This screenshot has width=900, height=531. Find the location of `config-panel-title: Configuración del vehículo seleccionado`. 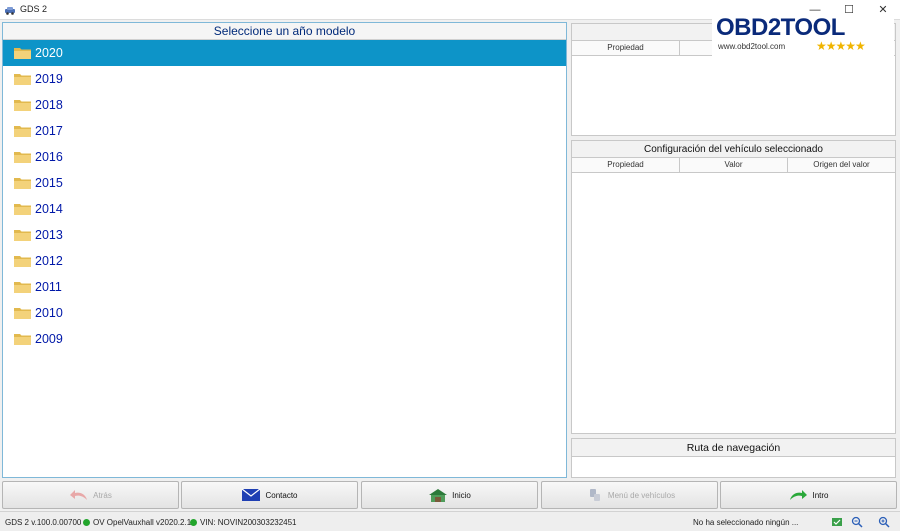

config-panel-title: Configuración del vehículo seleccionado is located at coordinates (733, 149).